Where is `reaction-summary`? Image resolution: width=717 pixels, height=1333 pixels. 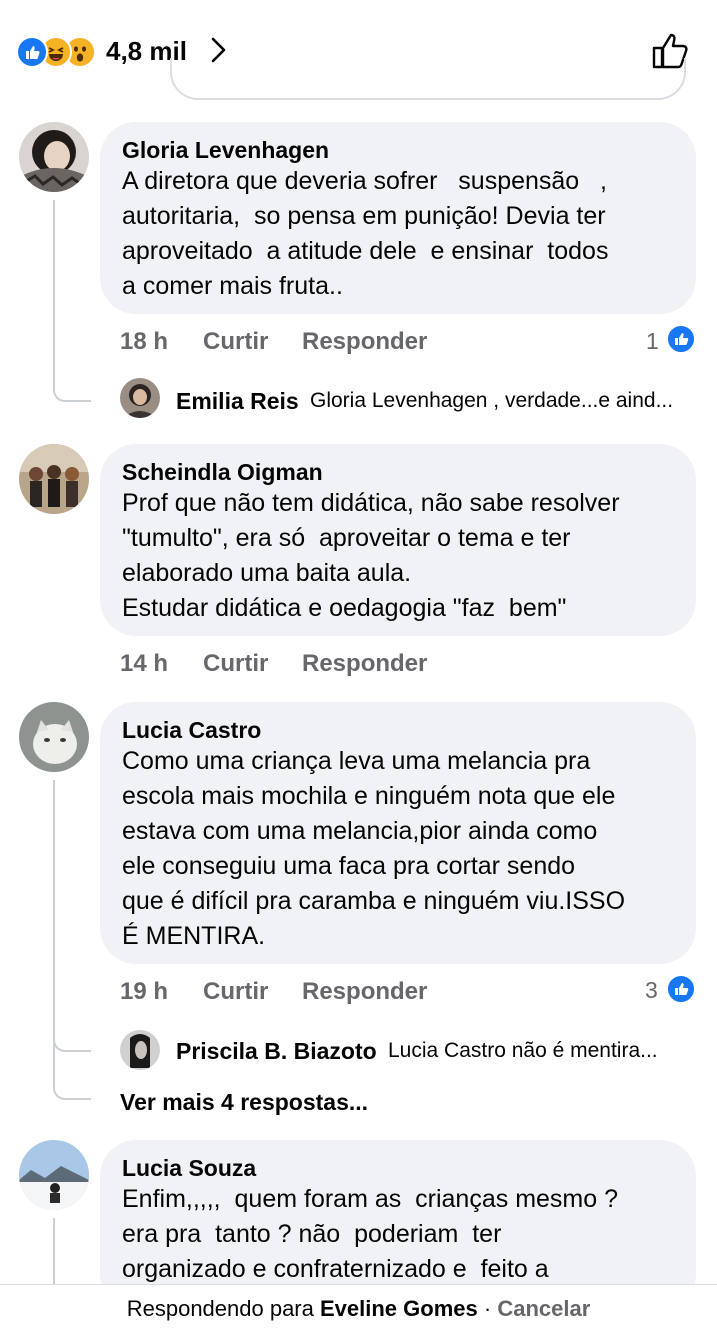 reaction-summary is located at coordinates (61, 52).